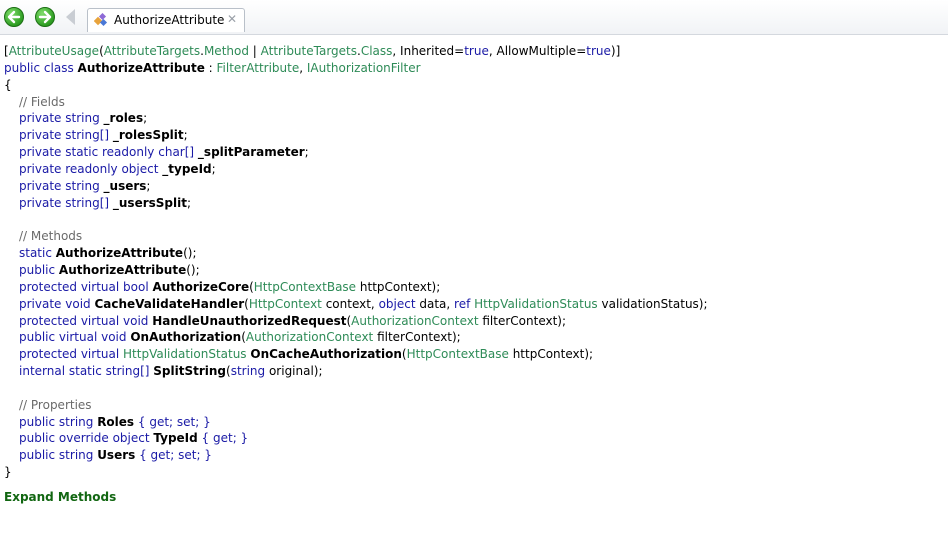 The height and width of the screenshot is (536, 948). I want to click on back-button, so click(14, 17).